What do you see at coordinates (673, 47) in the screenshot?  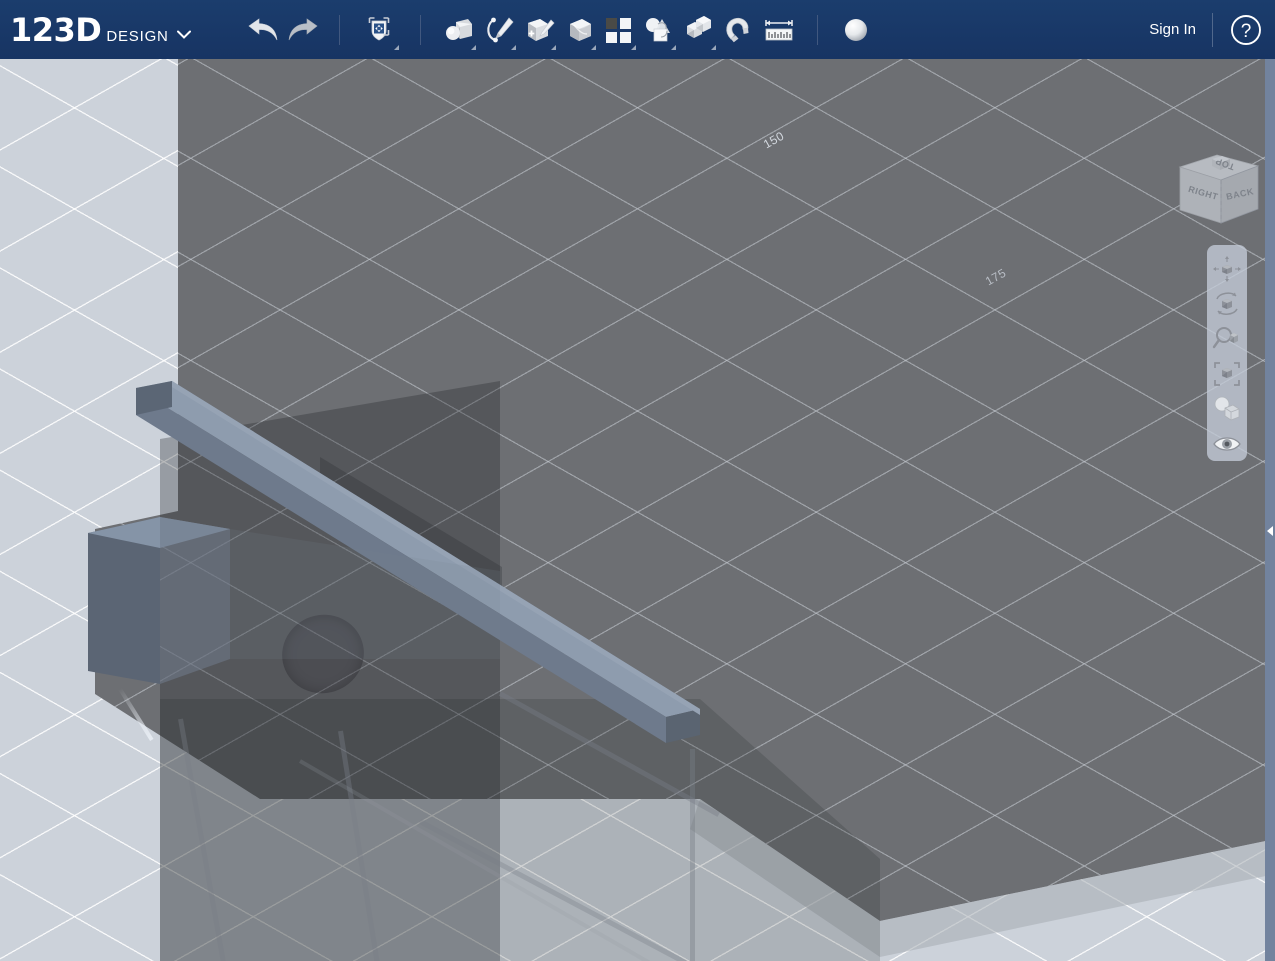 I see `grouping-expand-corner` at bounding box center [673, 47].